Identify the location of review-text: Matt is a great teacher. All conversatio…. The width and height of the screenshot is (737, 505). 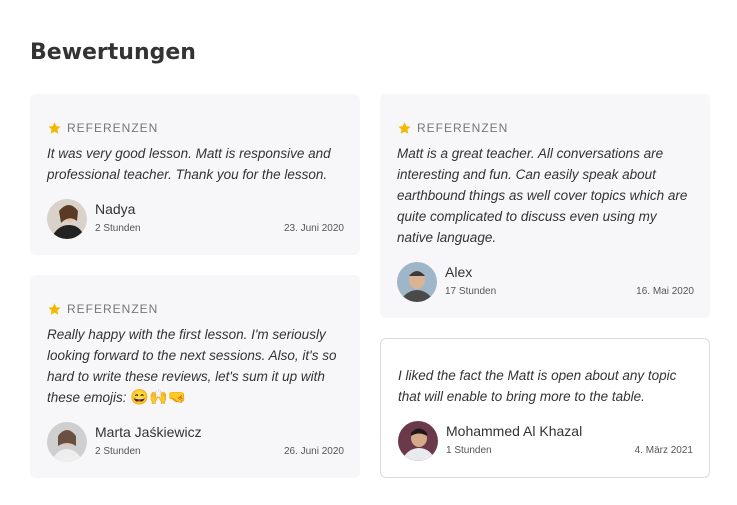
(542, 195).